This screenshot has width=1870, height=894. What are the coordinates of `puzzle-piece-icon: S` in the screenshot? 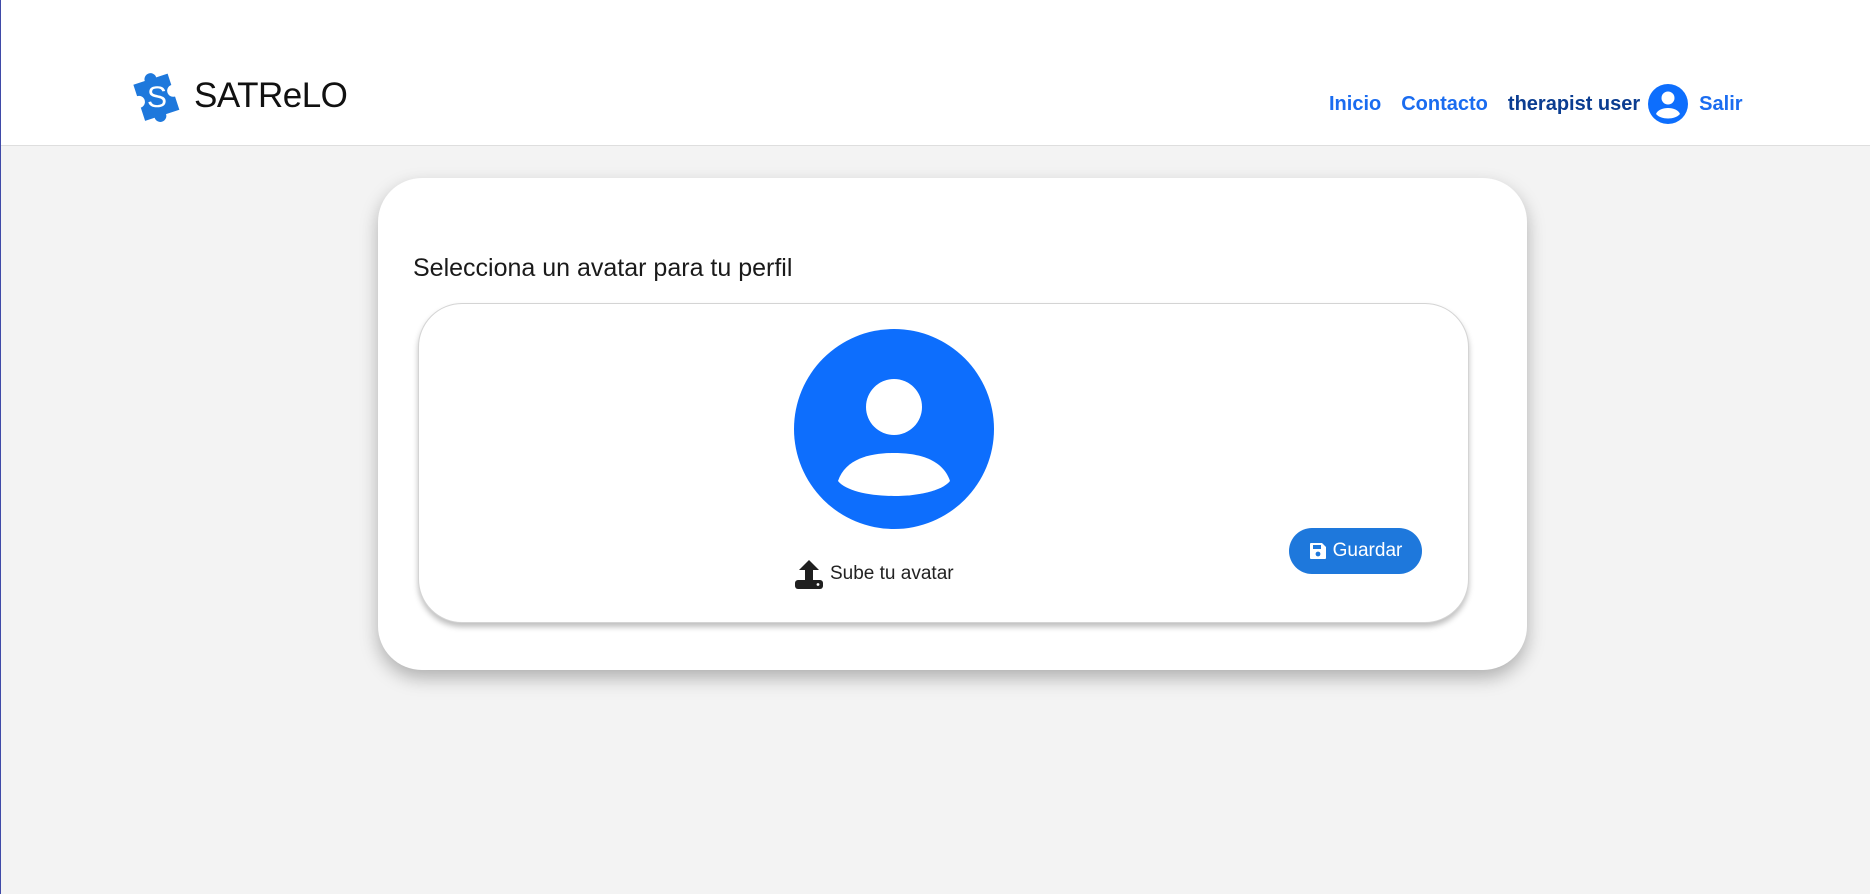 It's located at (156, 97).